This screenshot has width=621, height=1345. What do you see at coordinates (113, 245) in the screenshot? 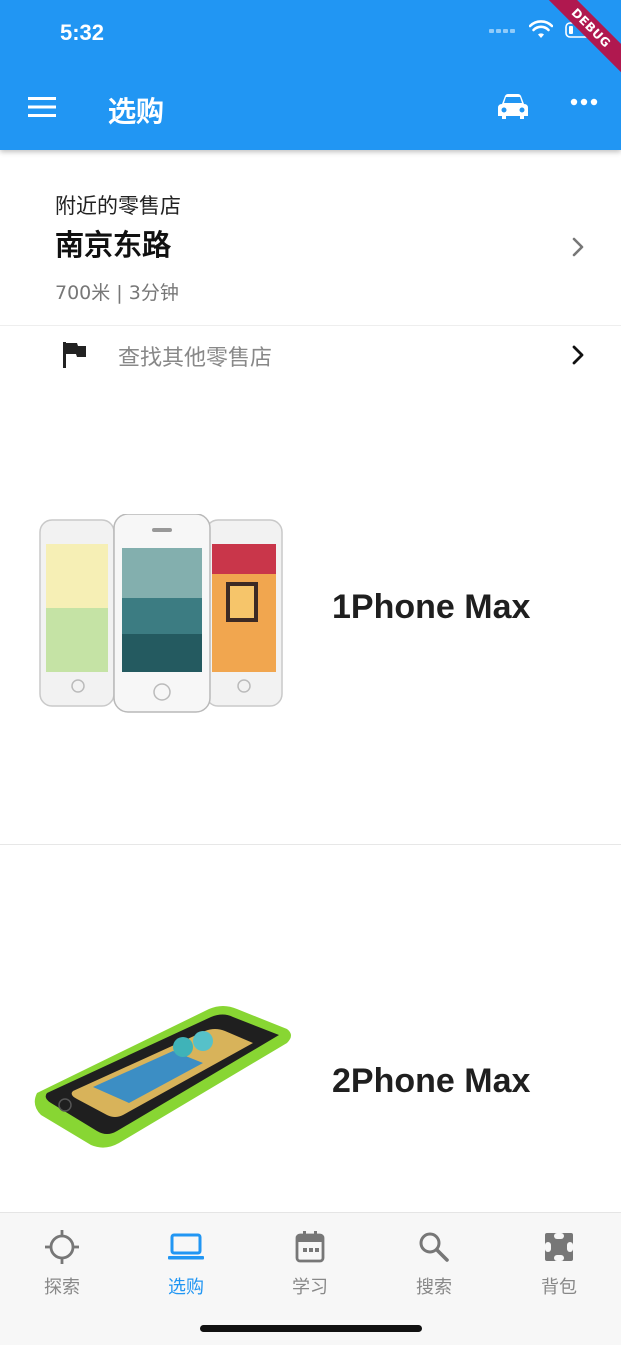
I see `store-name: 南京东路` at bounding box center [113, 245].